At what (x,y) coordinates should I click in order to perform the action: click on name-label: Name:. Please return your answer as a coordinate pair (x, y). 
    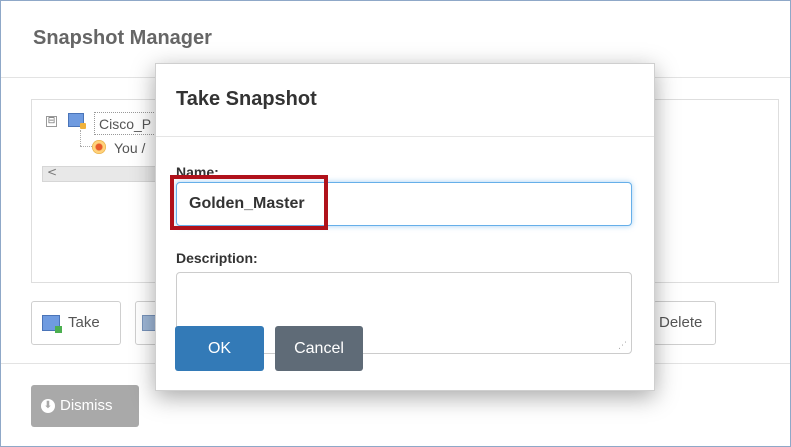
    Looking at the image, I should click on (197, 172).